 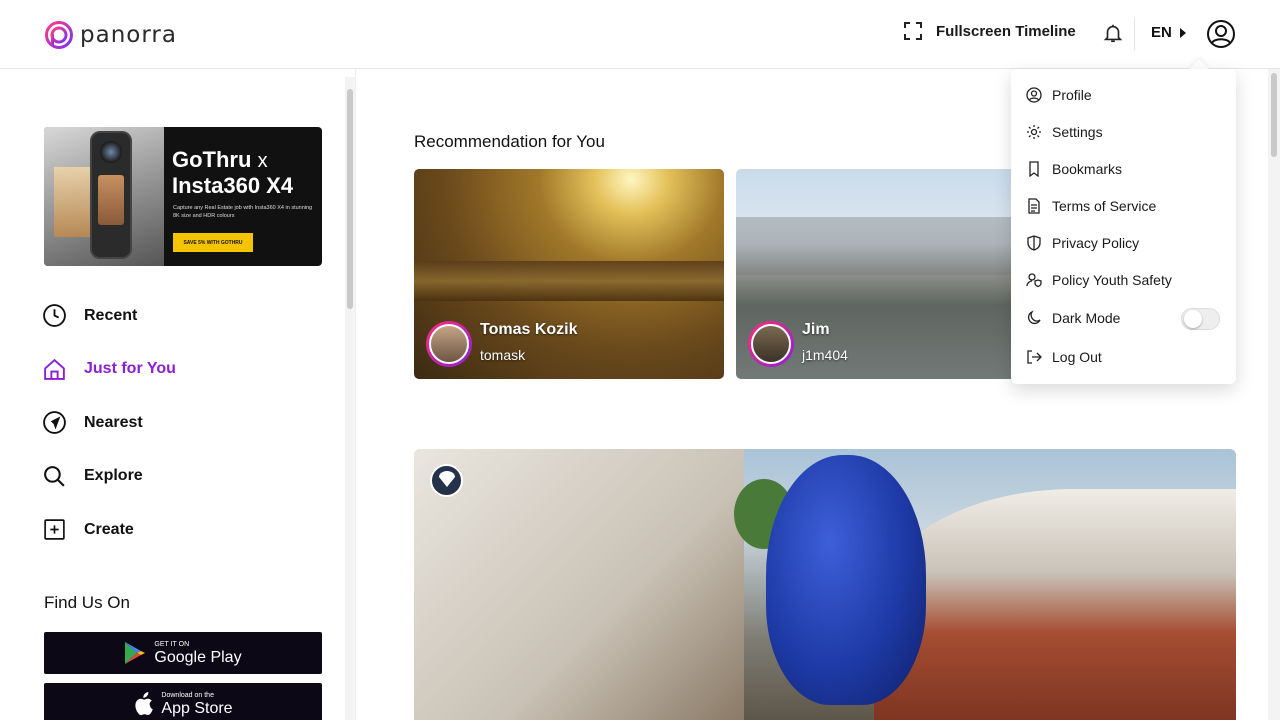 I want to click on user-shield-icon, so click(x=1034, y=280).